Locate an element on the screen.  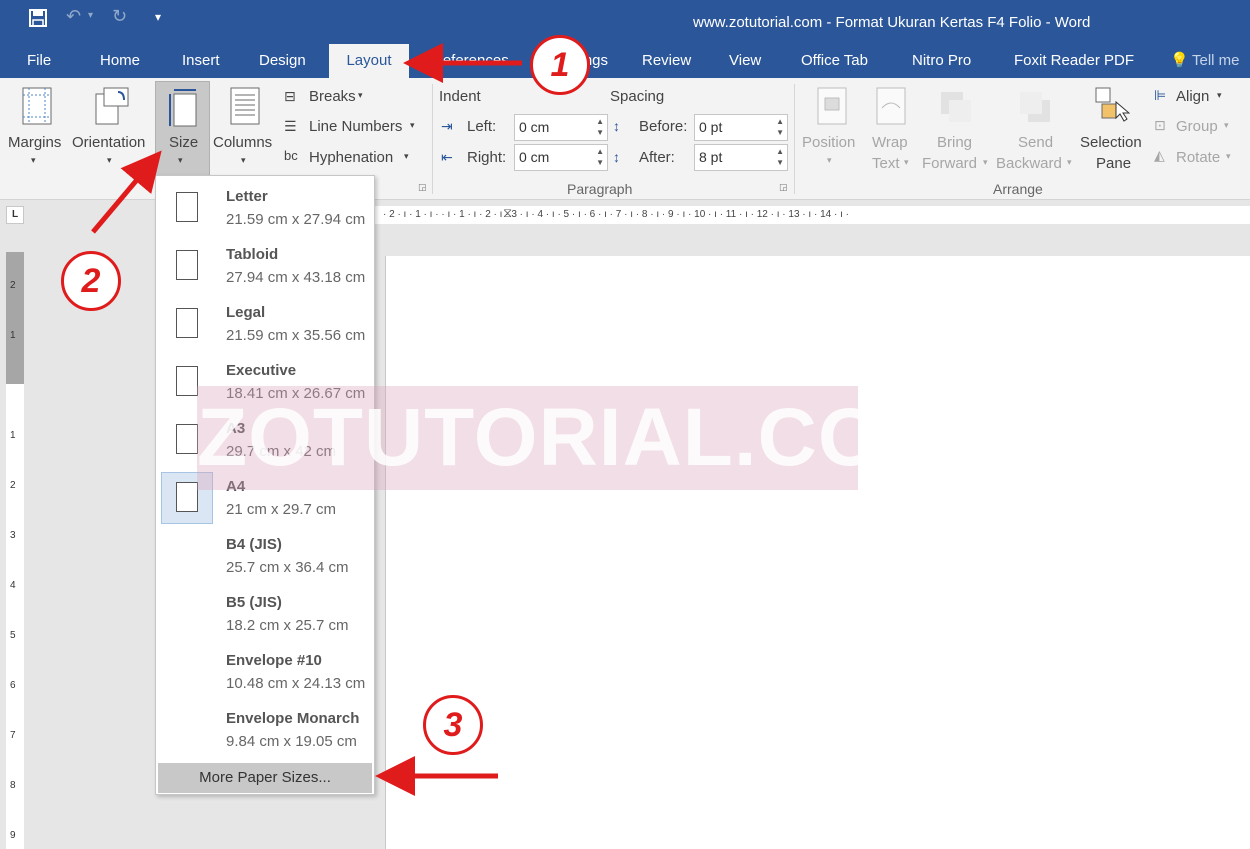
arrow-to-size-button is located at coordinates (126, 192).